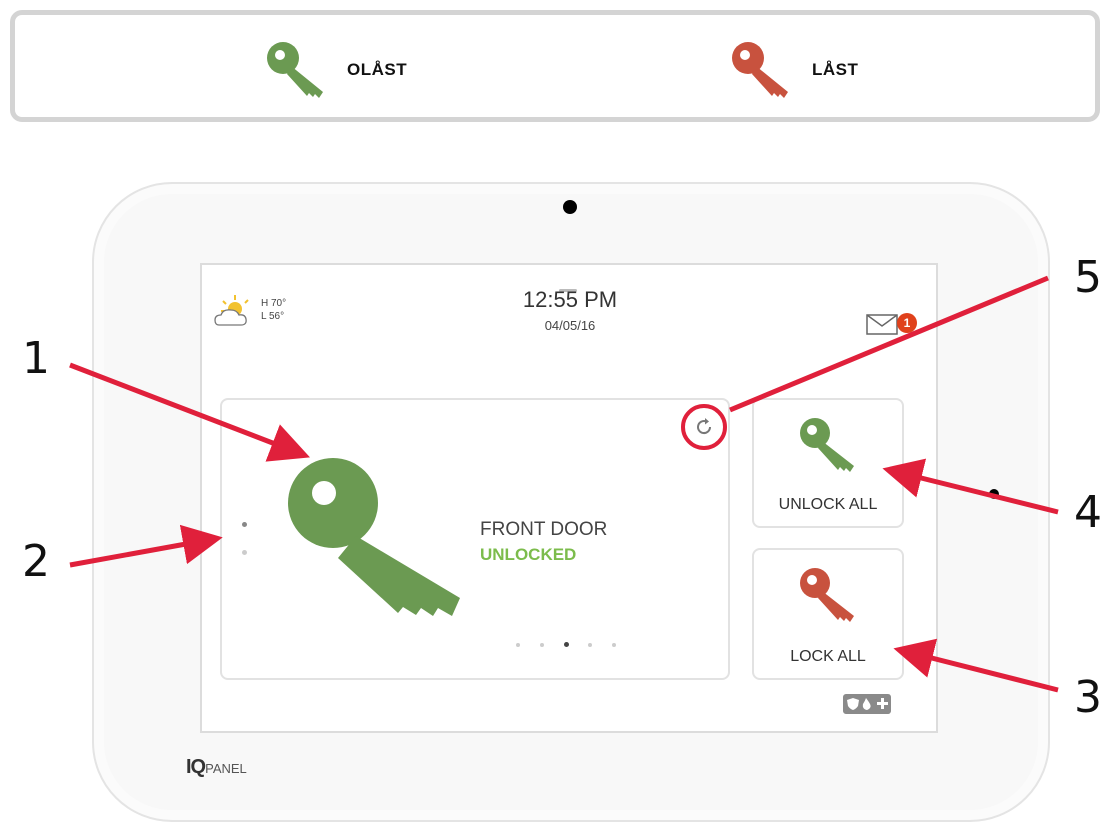 The width and height of the screenshot is (1117, 822). I want to click on callout-number-4: 4, so click(1088, 512).